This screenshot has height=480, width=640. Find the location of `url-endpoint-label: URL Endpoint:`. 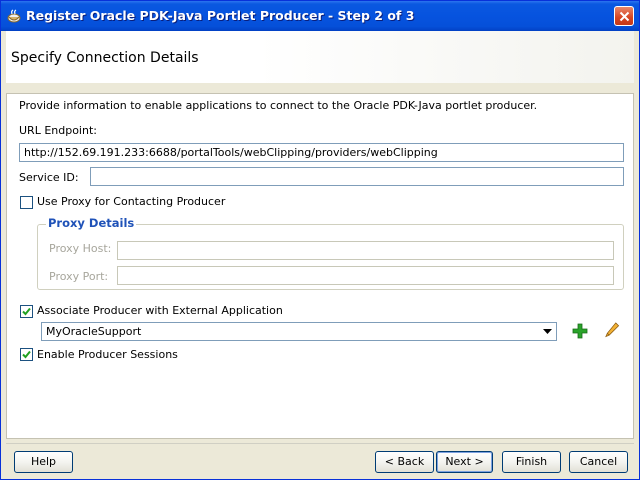

url-endpoint-label: URL Endpoint: is located at coordinates (58, 130).